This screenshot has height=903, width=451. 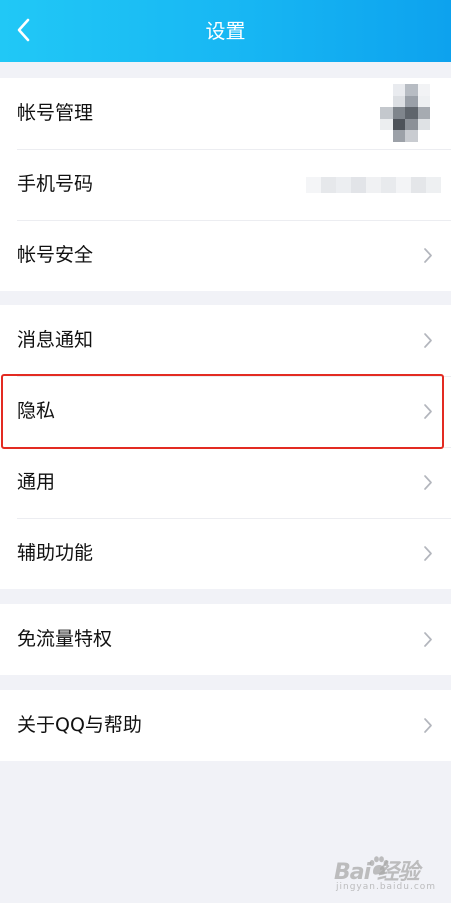 What do you see at coordinates (225, 553) in the screenshot?
I see `settings-item-accessibility: 辅助功能` at bounding box center [225, 553].